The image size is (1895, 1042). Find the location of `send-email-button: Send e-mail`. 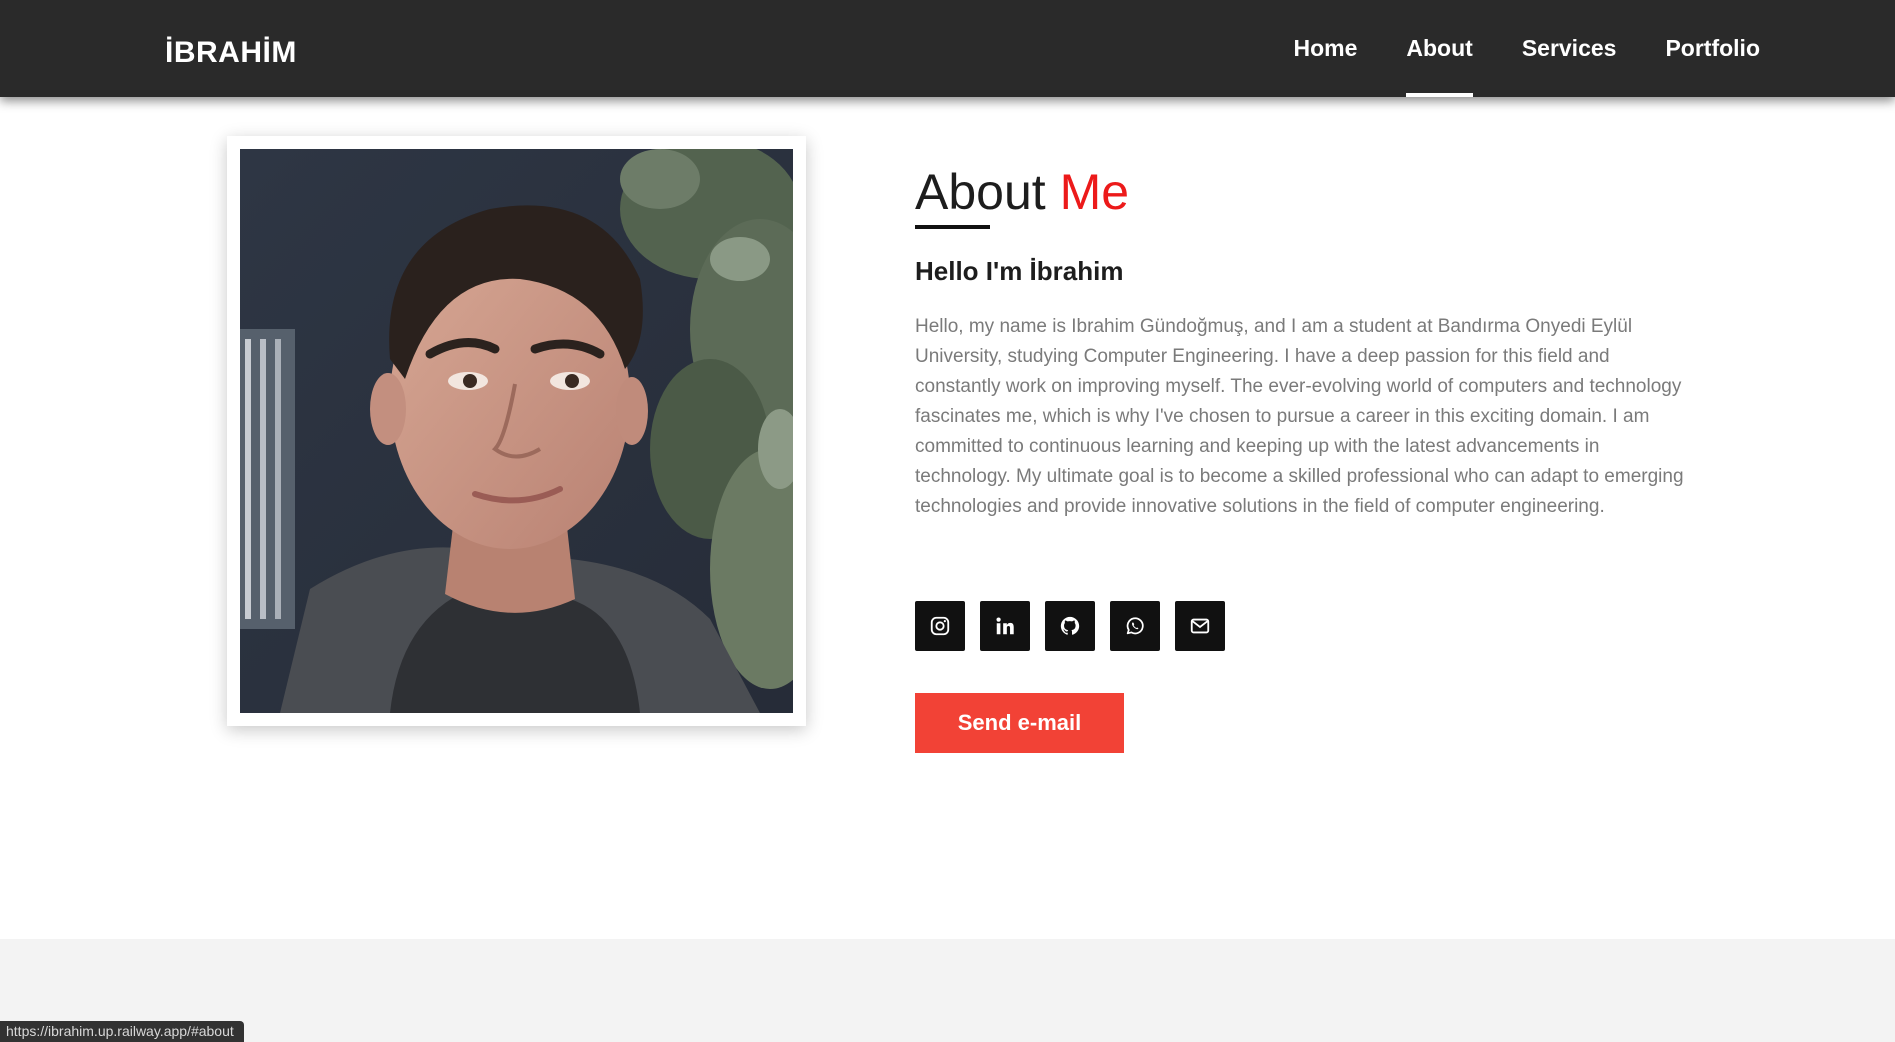

send-email-button: Send e-mail is located at coordinates (1019, 723).